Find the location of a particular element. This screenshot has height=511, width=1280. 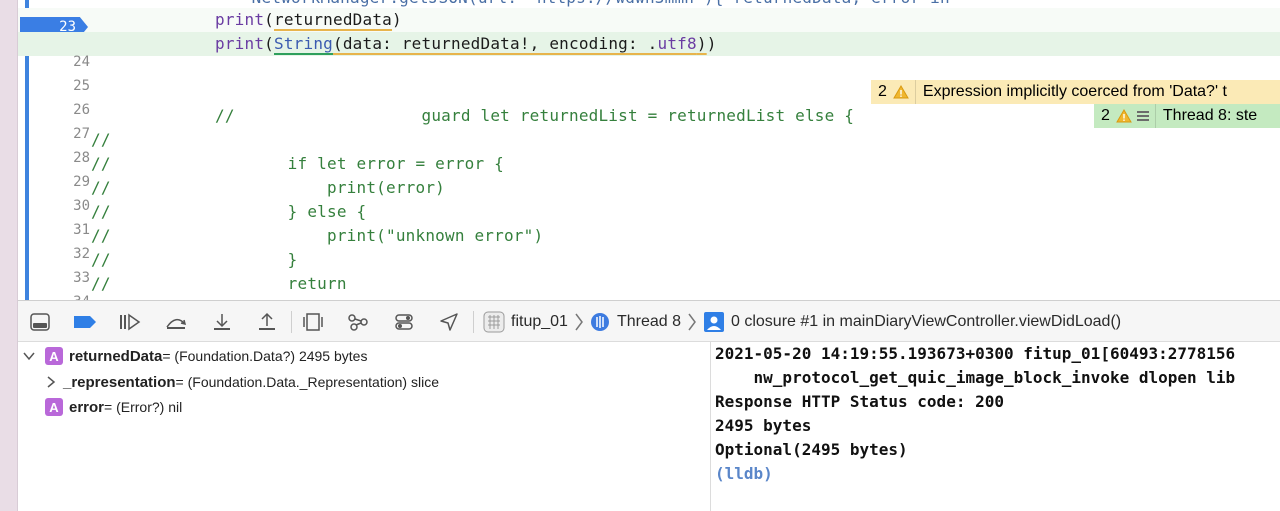

memory-graph-icon is located at coordinates (358, 322).